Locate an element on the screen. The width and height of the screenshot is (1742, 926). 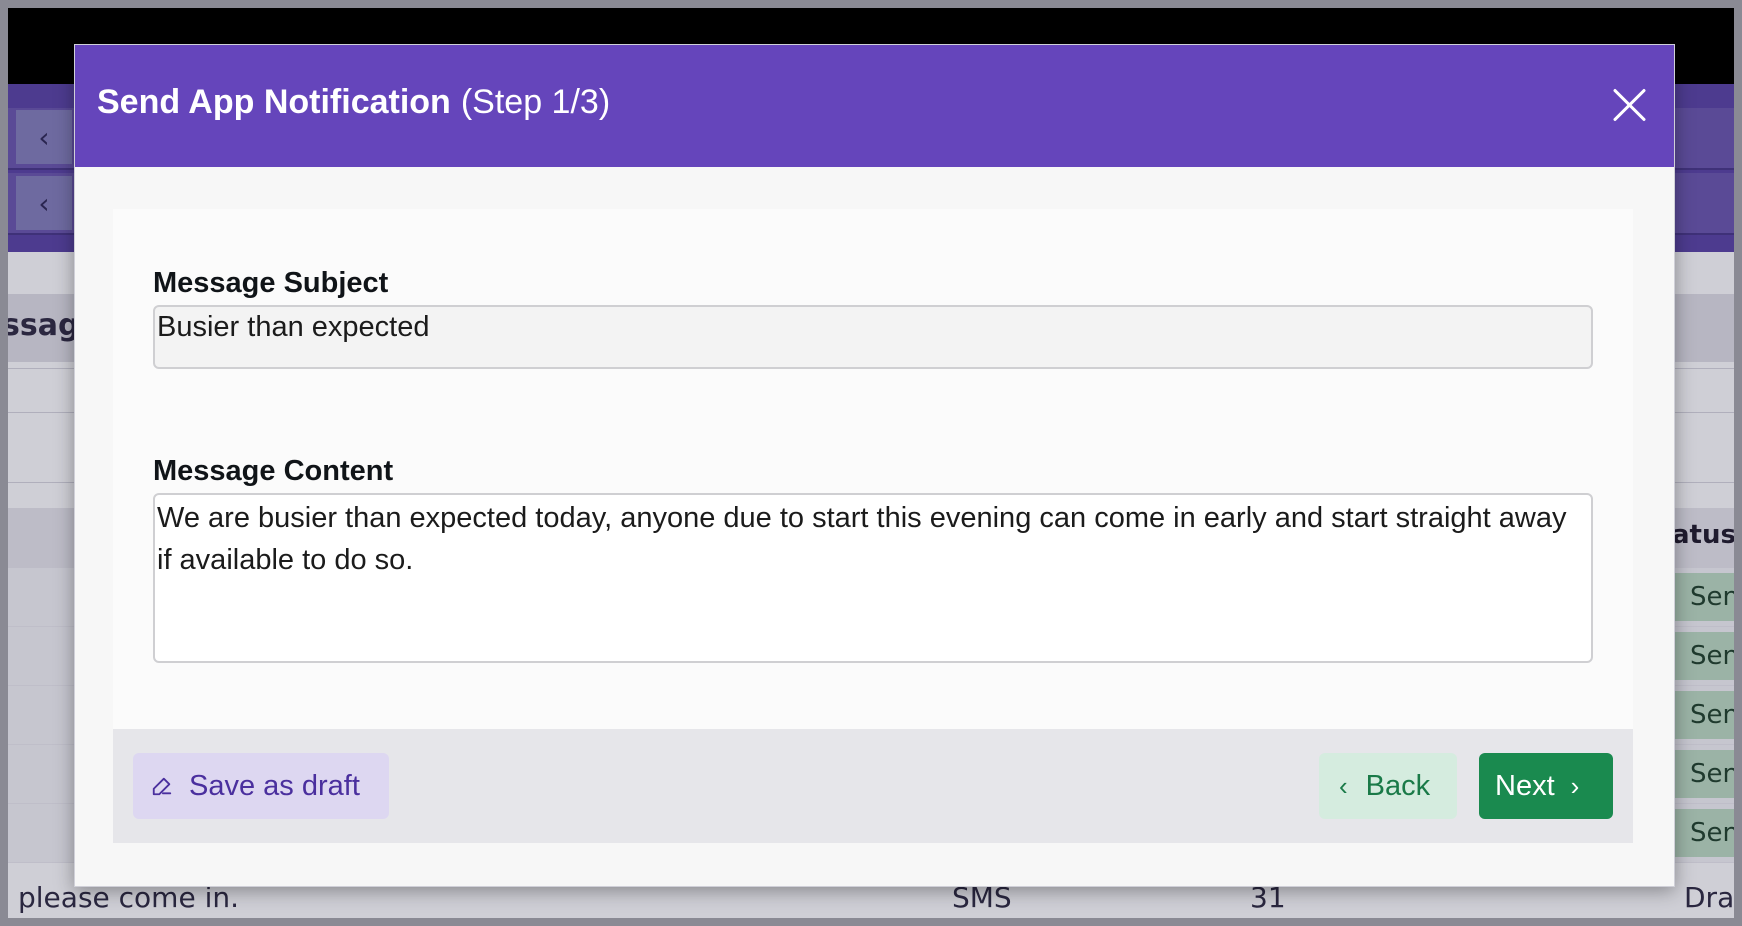
section-title: ssag is located at coordinates (44, 325).